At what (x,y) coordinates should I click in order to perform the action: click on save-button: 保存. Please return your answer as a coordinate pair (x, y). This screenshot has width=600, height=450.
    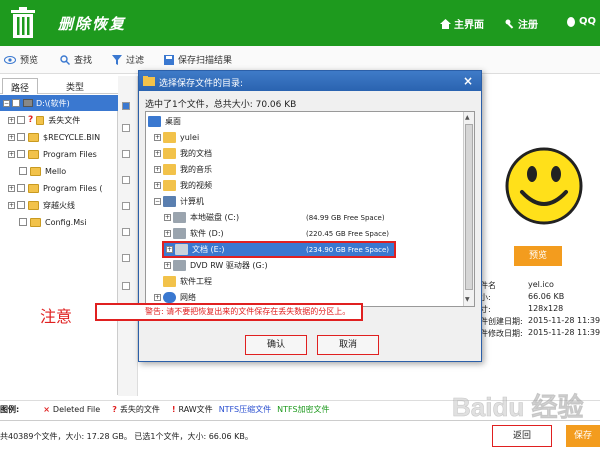
    Looking at the image, I should click on (583, 436).